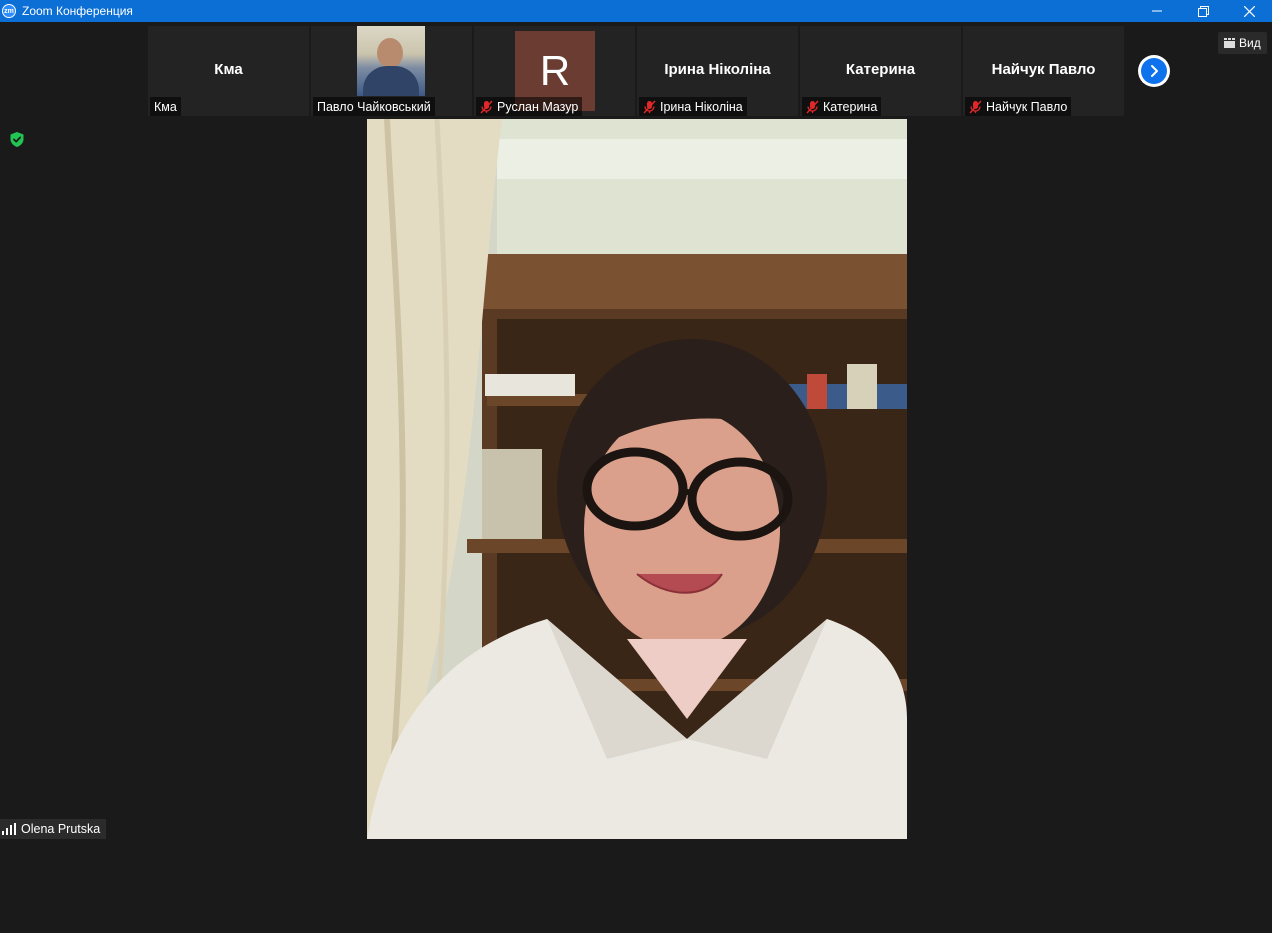 This screenshot has width=1272, height=933. I want to click on active-speaker-label: Olena Prutska, so click(53, 829).